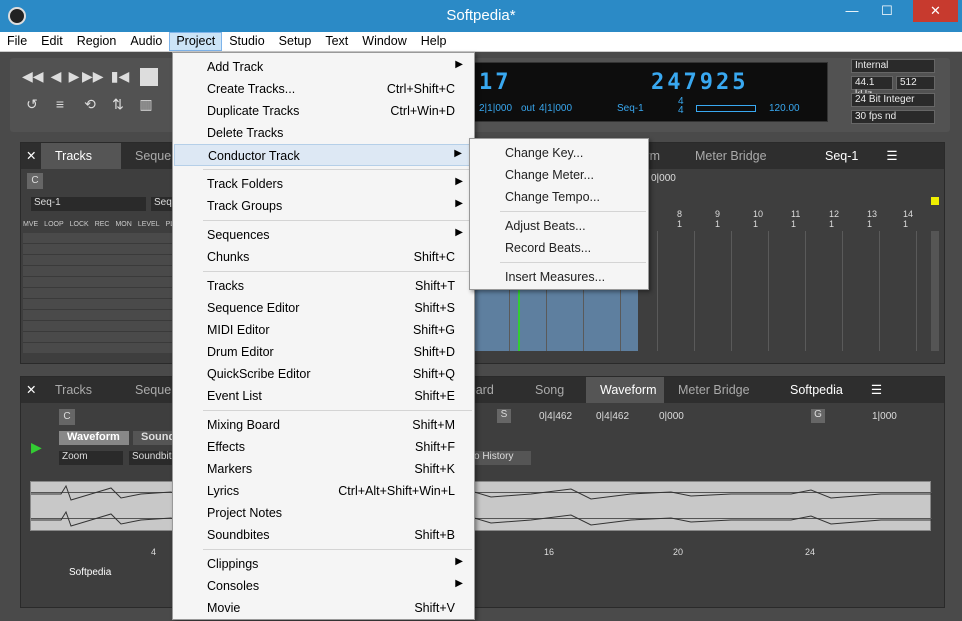 The width and height of the screenshot is (962, 621). Describe the element at coordinates (872, 88) in the screenshot. I see `sample-rate: 44.1 kHz` at that location.